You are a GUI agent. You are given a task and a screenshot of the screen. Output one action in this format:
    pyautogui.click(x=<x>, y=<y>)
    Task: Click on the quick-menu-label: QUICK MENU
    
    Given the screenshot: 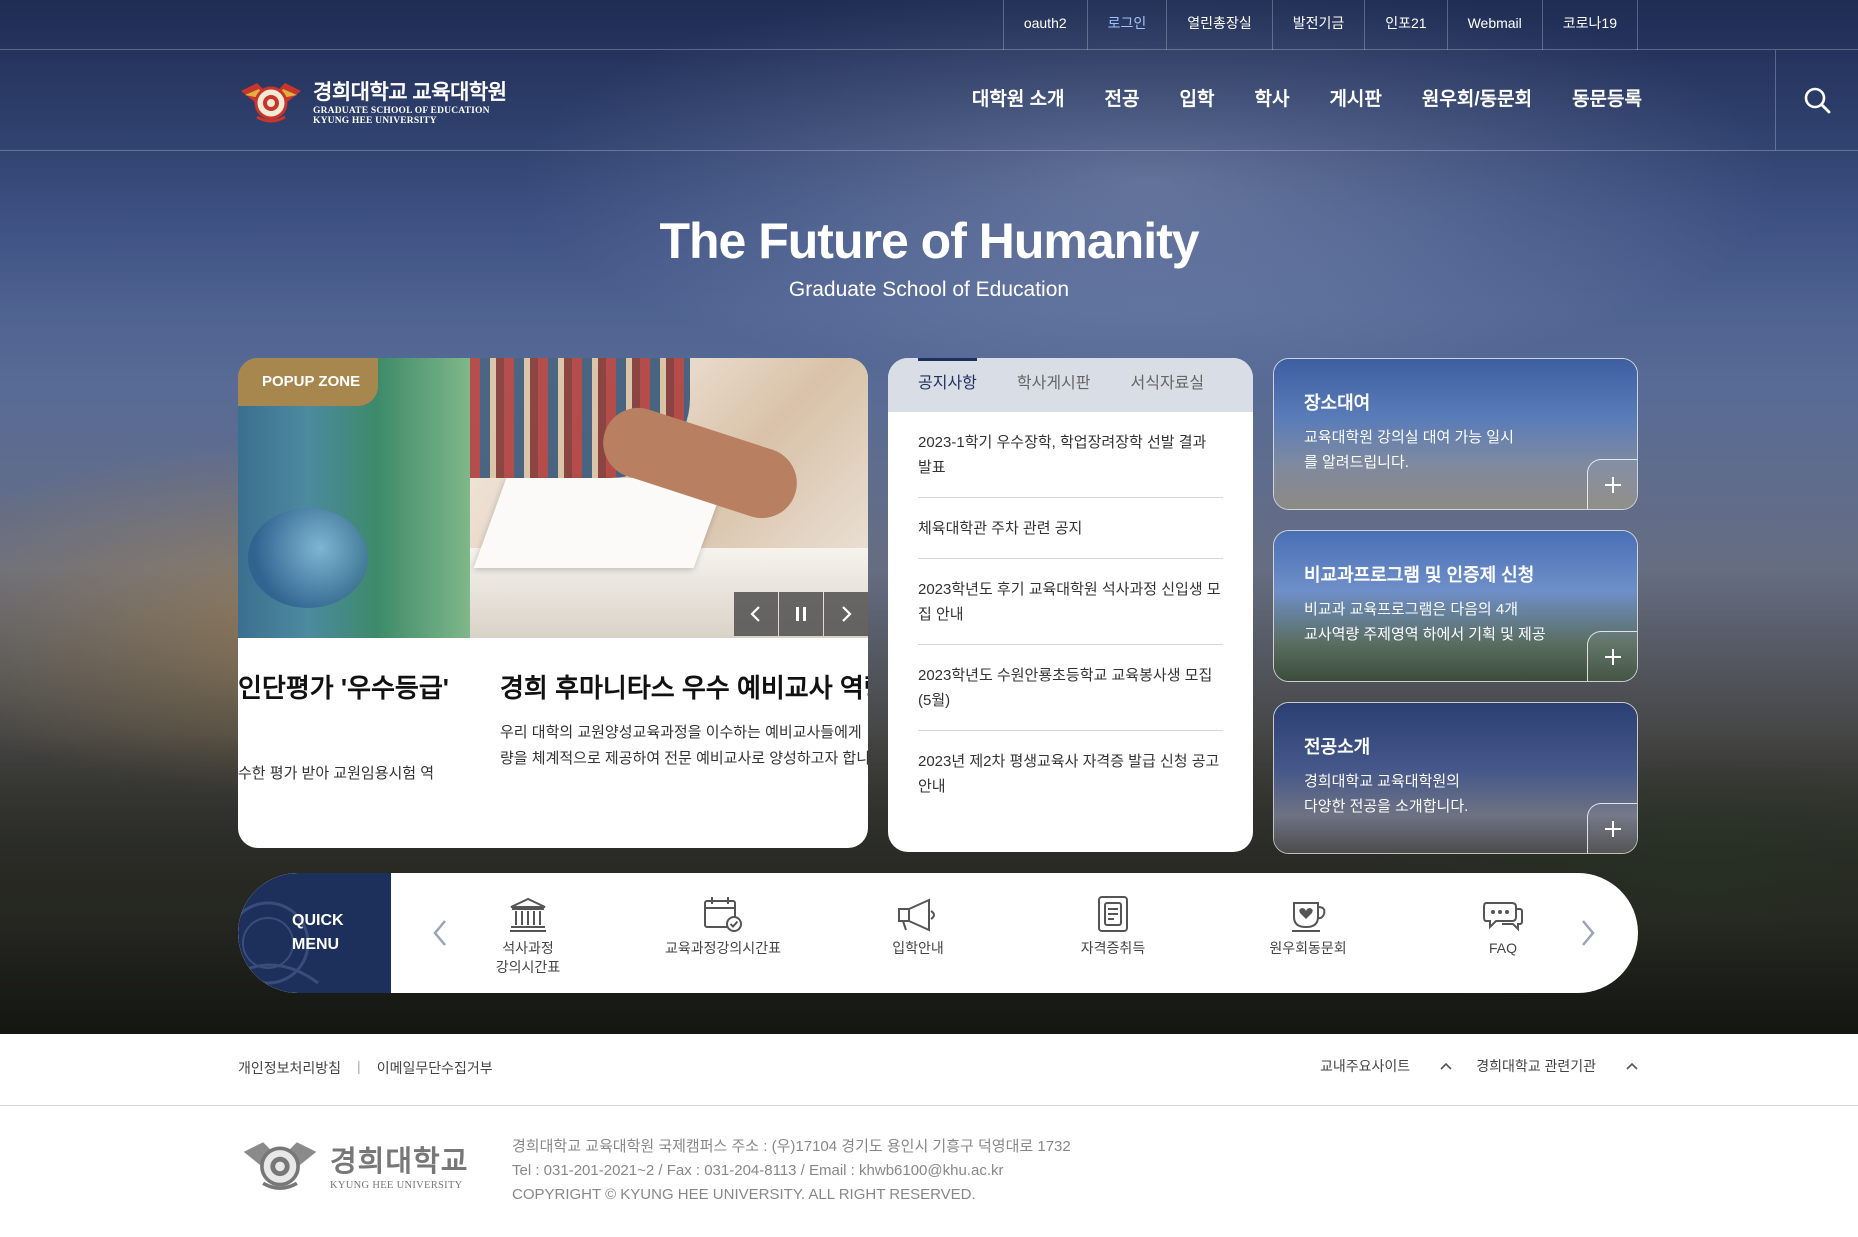 What is the action you would take?
    pyautogui.click(x=314, y=933)
    